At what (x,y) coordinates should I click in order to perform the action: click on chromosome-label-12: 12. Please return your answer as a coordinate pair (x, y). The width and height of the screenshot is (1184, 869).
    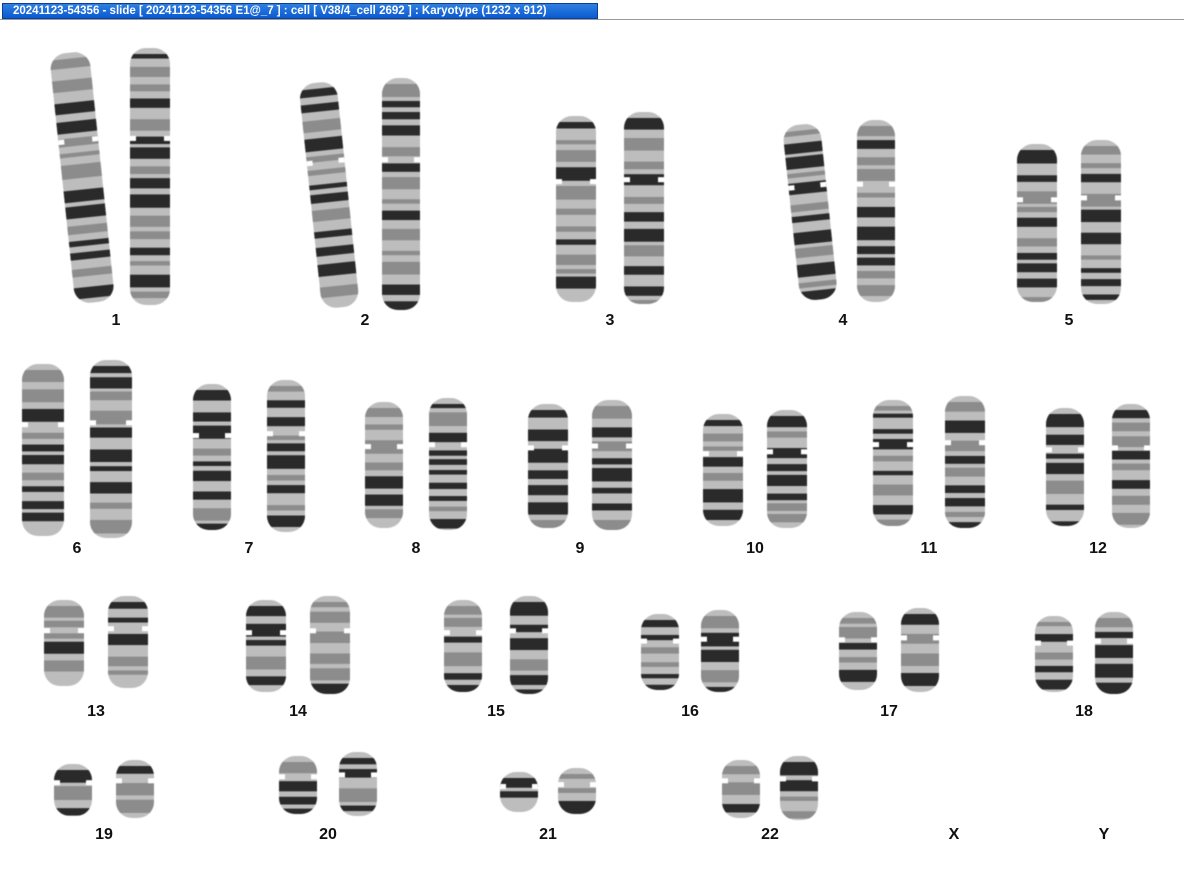
    Looking at the image, I should click on (1098, 548).